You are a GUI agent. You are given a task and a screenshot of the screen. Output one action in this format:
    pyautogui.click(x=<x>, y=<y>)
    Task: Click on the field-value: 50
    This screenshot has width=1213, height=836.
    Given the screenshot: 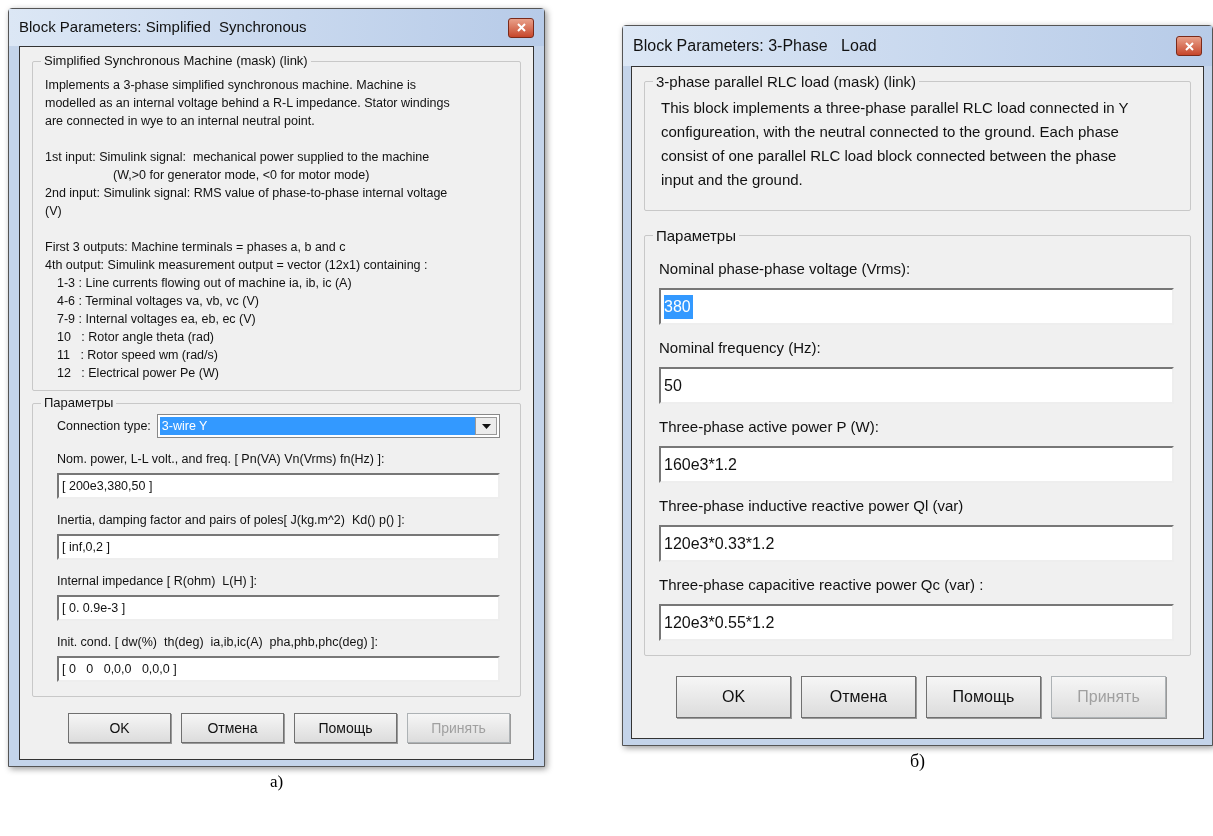 What is the action you would take?
    pyautogui.click(x=673, y=385)
    